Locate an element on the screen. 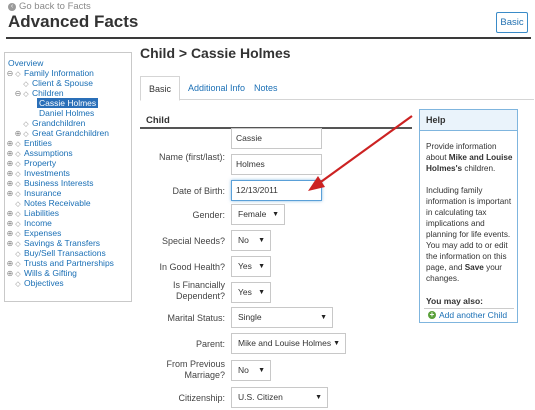  help-title: Help is located at coordinates (468, 120).